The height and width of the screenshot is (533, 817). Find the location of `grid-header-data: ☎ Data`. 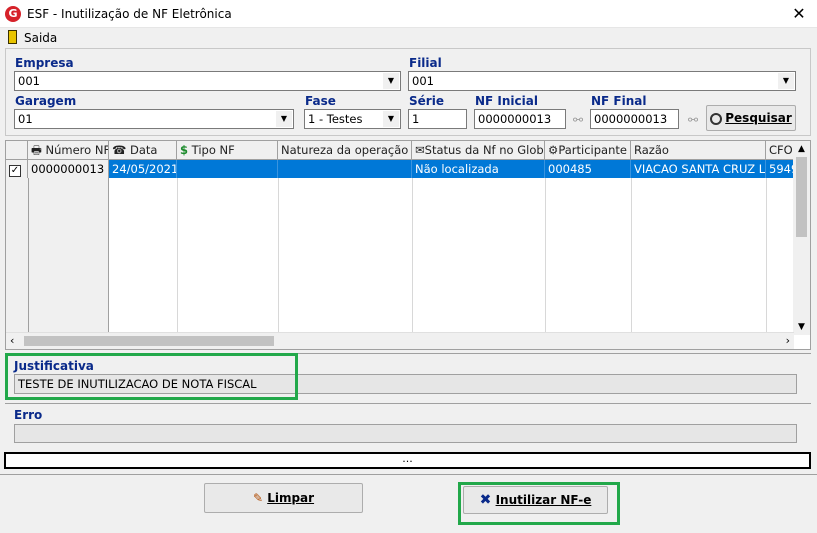

grid-header-data: ☎ Data is located at coordinates (143, 150).